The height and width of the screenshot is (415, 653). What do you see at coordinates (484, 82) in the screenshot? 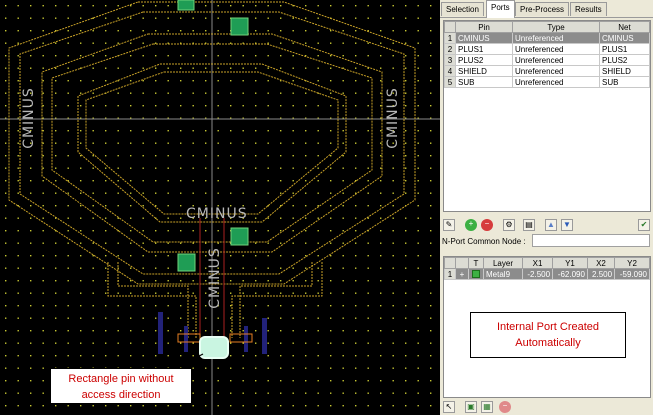
I see `cell-pin: SUB` at bounding box center [484, 82].